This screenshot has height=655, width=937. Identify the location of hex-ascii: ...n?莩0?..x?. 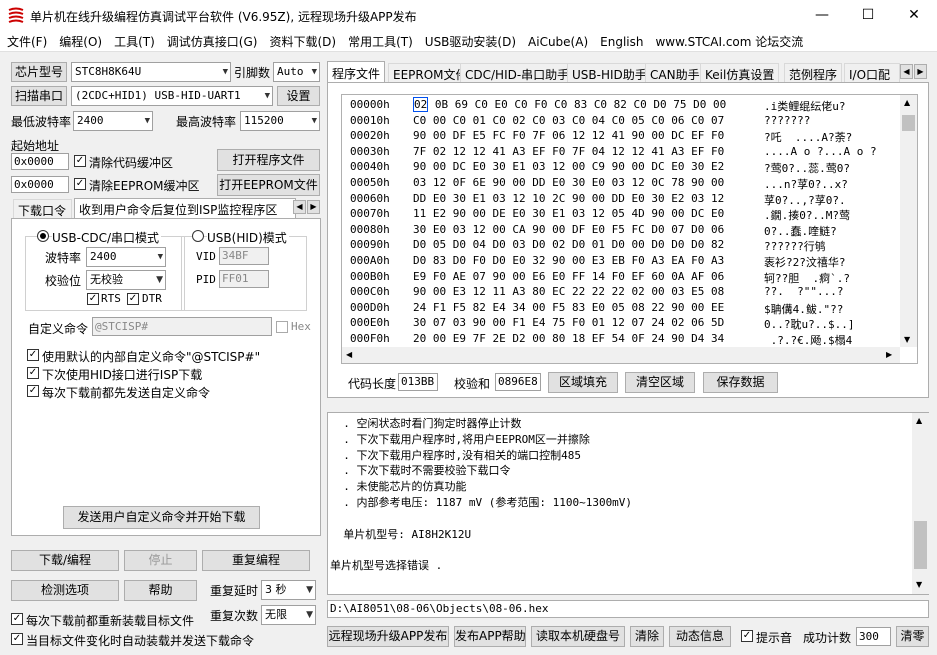
(806, 184).